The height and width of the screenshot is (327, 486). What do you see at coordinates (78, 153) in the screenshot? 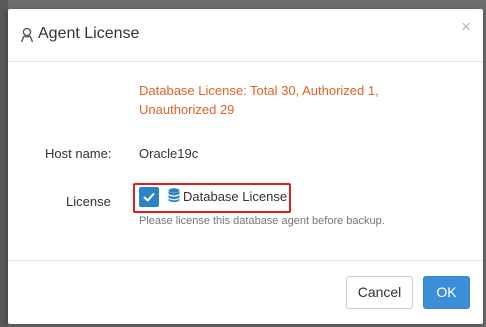
I see `host-name-label: Host name:` at bounding box center [78, 153].